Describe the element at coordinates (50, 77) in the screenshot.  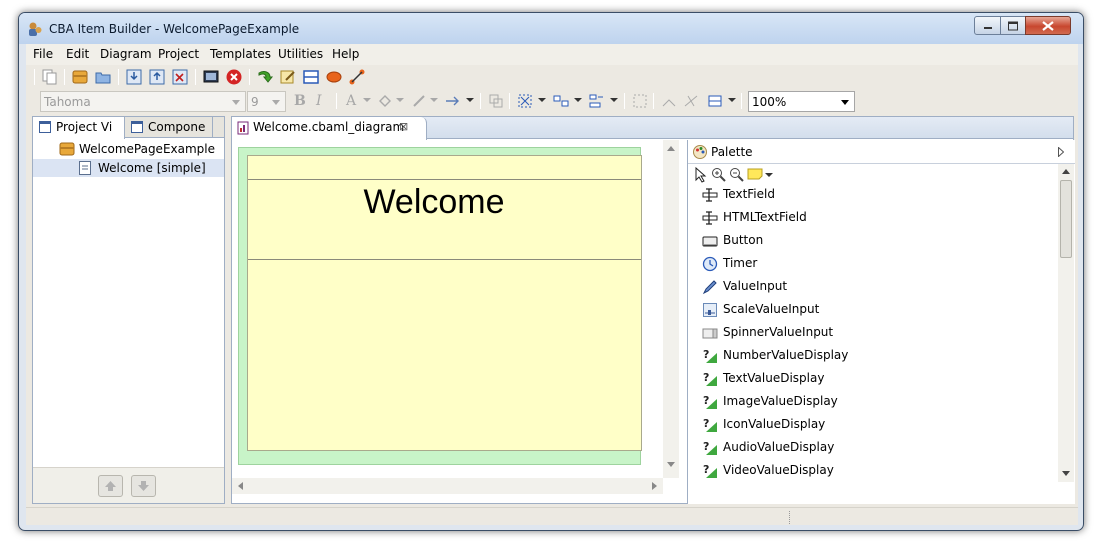
I see `copy-icon` at that location.